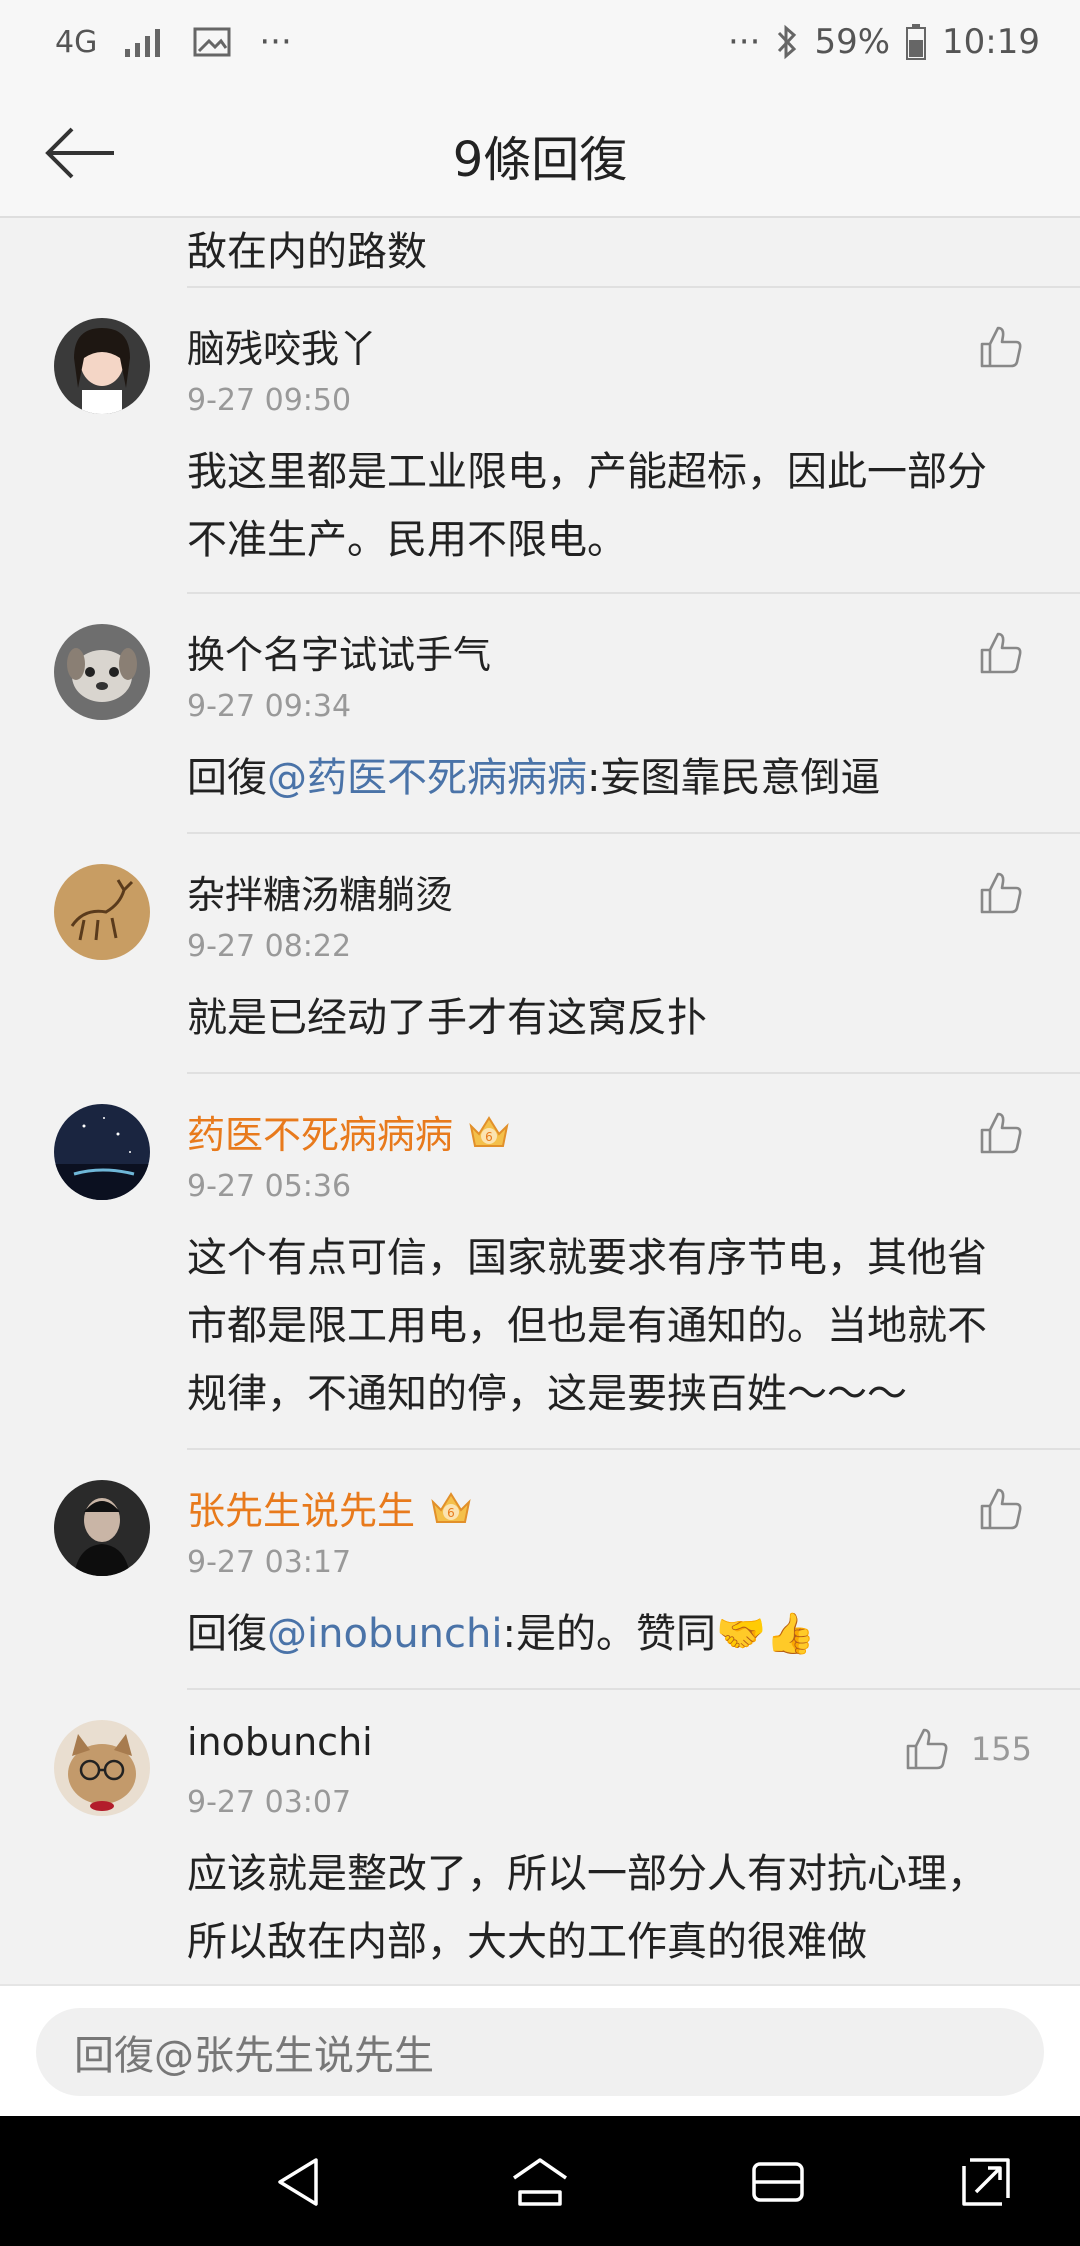 Image resolution: width=1080 pixels, height=2246 pixels. Describe the element at coordinates (547, 1394) in the screenshot. I see `comment-line: 规律，不通知的停，这是要挟百姓～～～` at that location.